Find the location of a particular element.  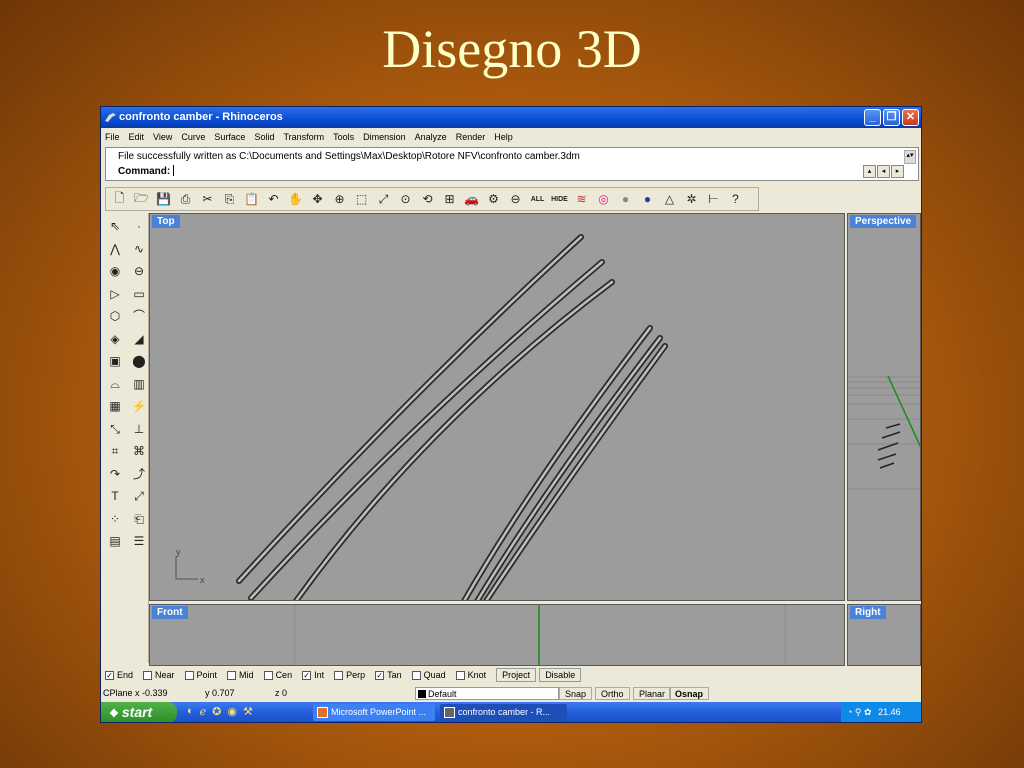

viewport-front-label: Front is located at coordinates (170, 612).